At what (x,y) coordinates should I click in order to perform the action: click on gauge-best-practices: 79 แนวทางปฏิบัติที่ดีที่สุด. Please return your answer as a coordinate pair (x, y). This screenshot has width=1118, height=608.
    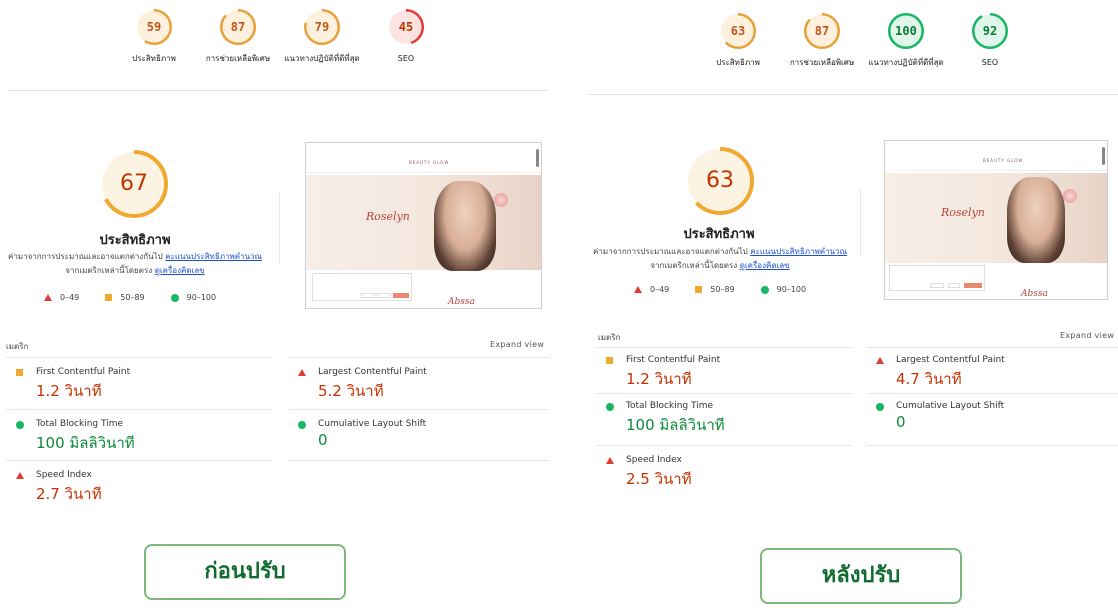
    Looking at the image, I should click on (322, 37).